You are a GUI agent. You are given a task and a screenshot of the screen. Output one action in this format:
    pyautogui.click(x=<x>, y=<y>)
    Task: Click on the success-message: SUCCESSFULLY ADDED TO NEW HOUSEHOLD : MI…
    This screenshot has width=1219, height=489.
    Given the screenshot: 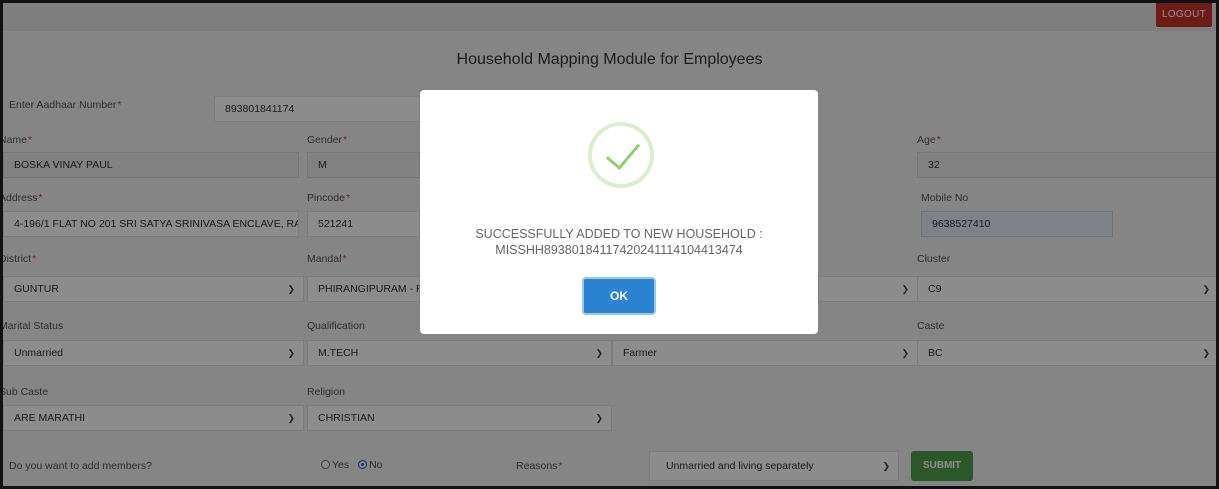 What is the action you would take?
    pyautogui.click(x=619, y=242)
    